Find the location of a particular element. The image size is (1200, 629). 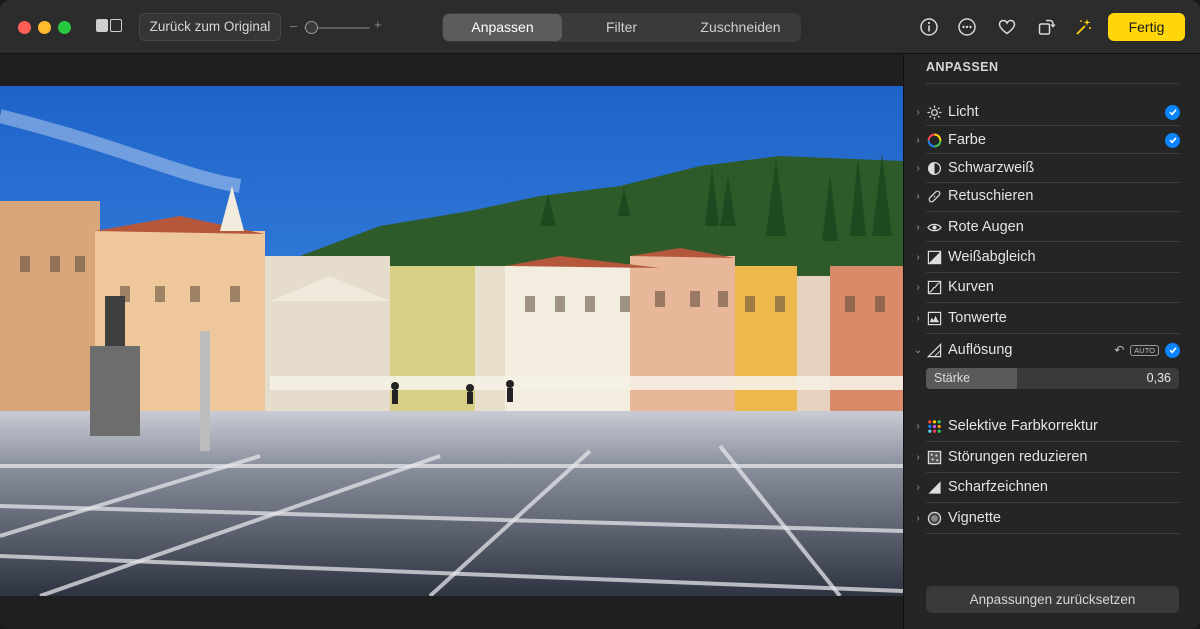

close-window-button is located at coordinates (24, 27).